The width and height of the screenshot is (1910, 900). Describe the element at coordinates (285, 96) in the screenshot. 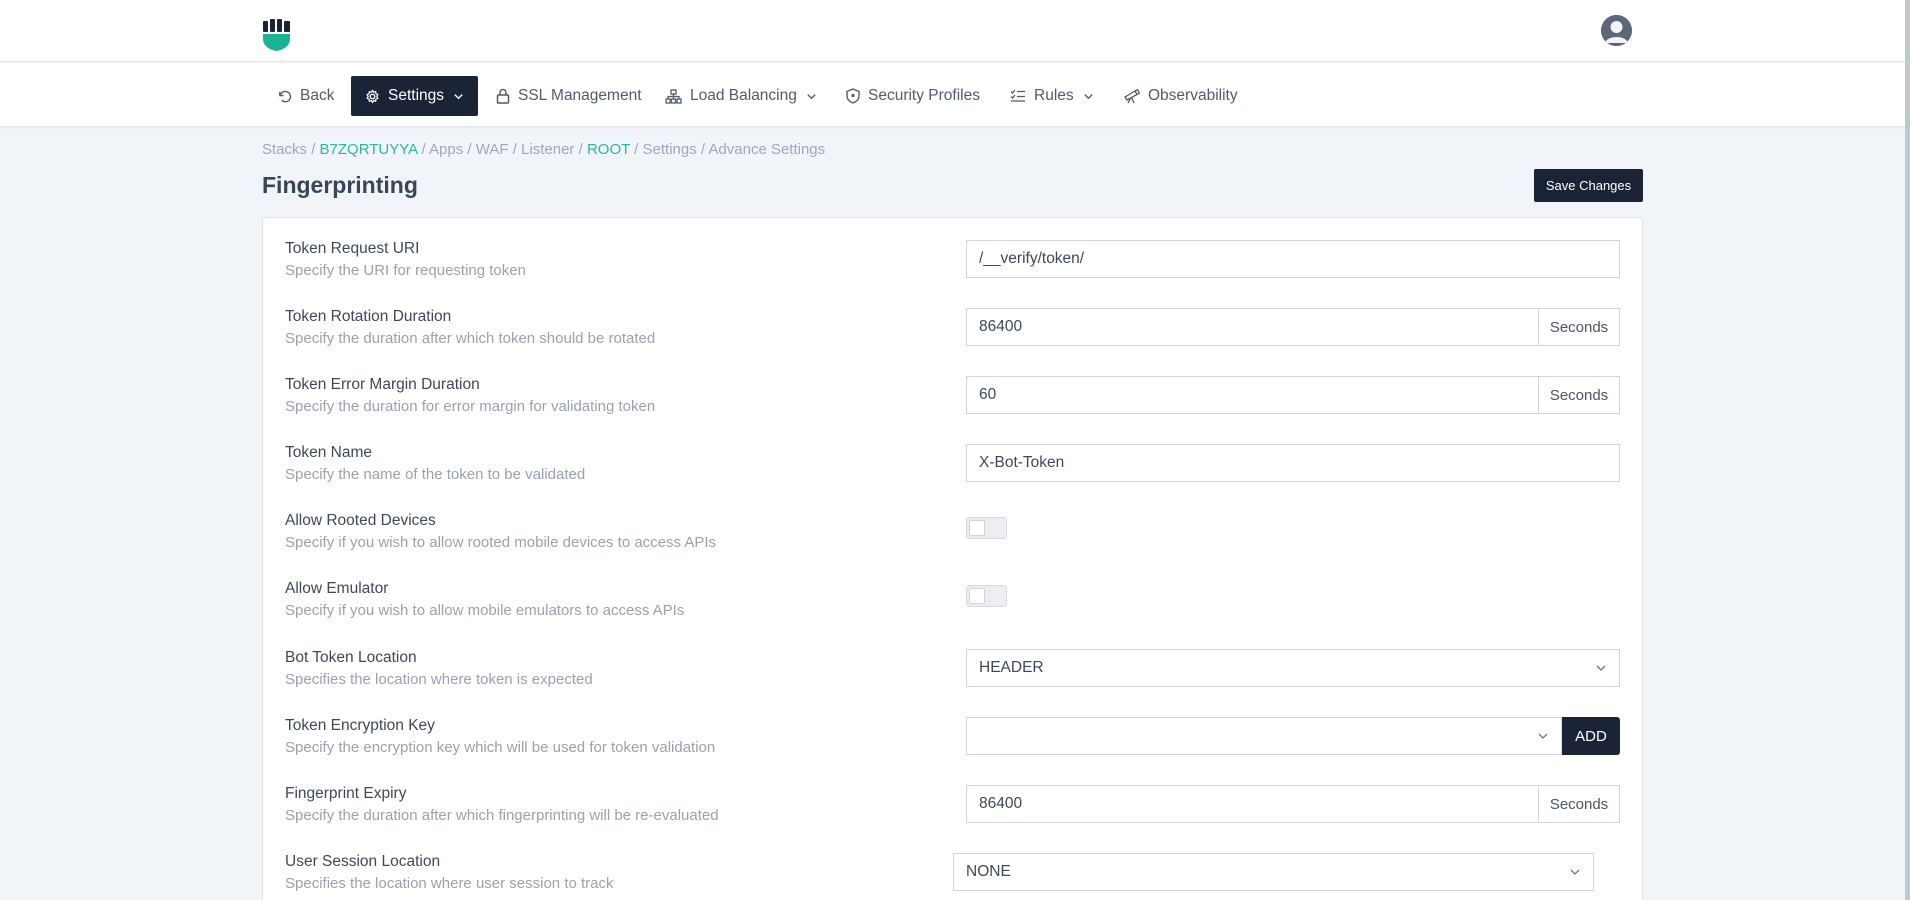

I see `undo-icon` at that location.